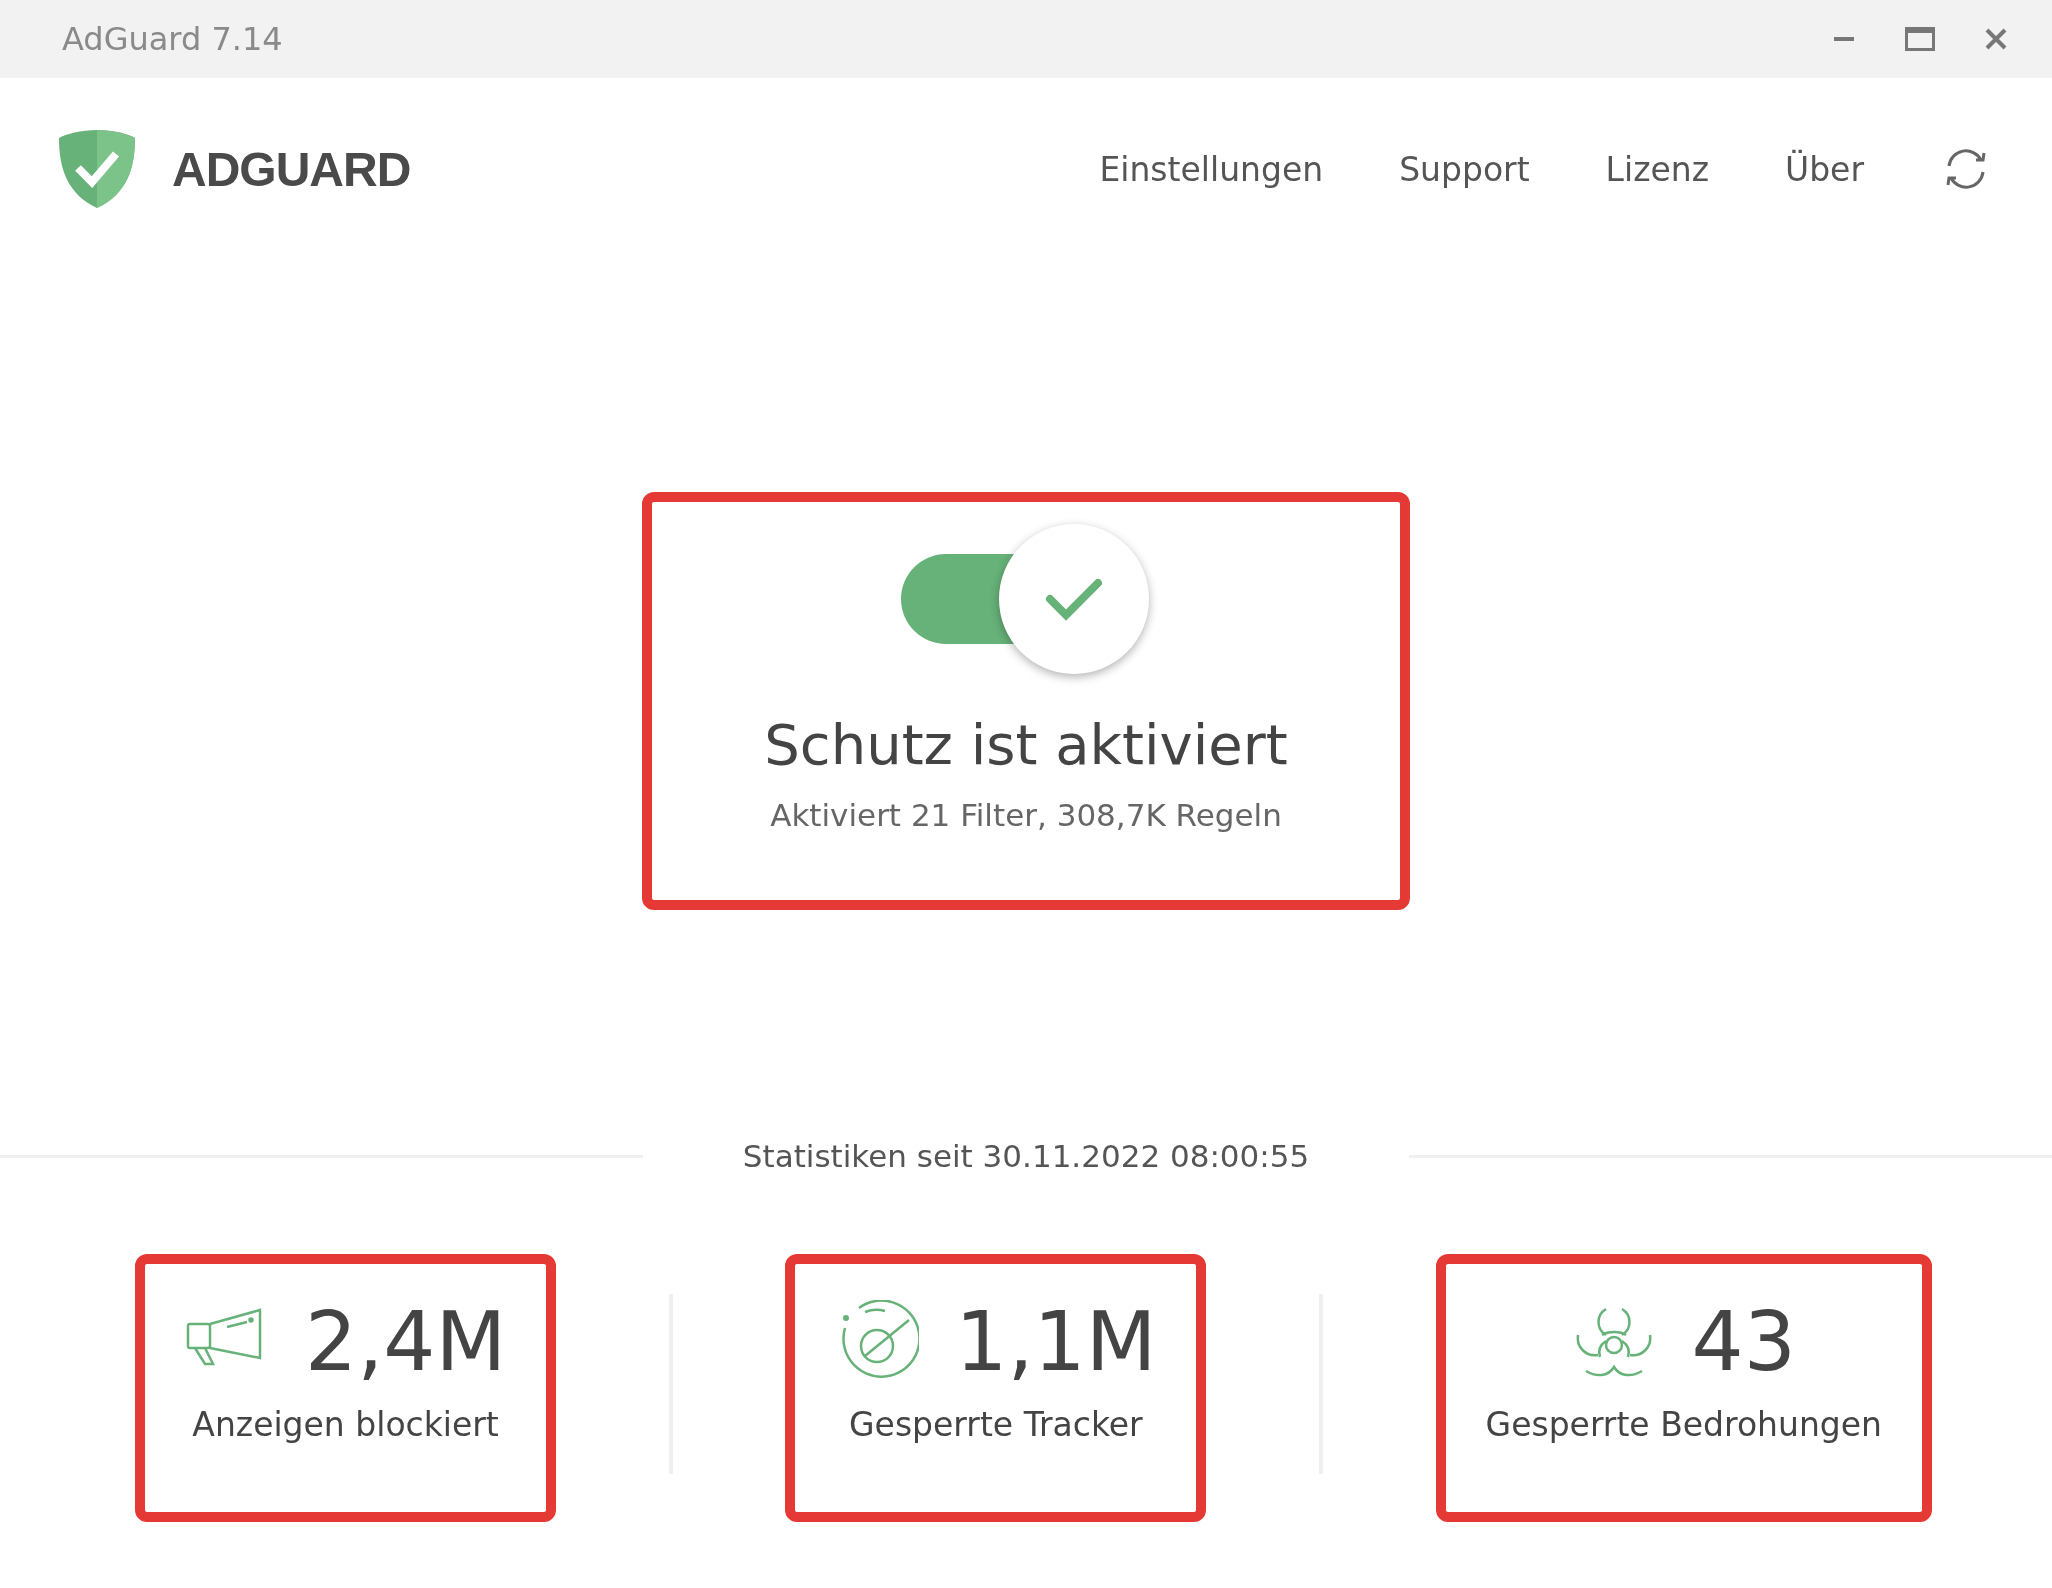 This screenshot has width=2052, height=1588. What do you see at coordinates (292, 169) in the screenshot?
I see `logo-wordmark: ADGUARD` at bounding box center [292, 169].